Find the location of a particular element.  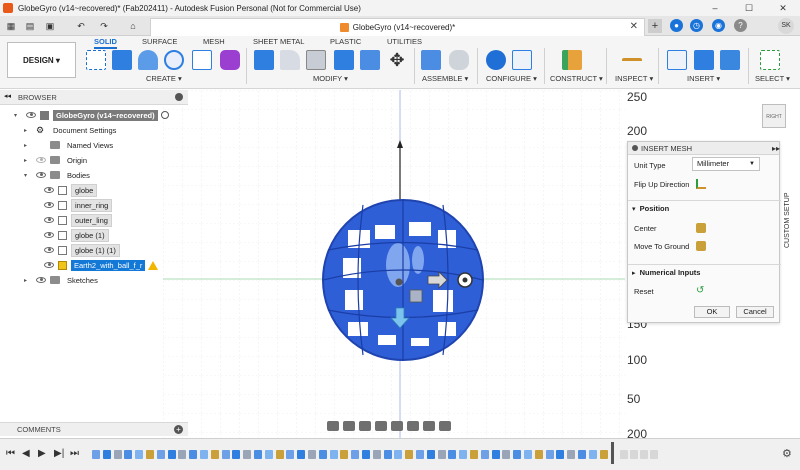

joint-icon is located at coordinates (459, 60).